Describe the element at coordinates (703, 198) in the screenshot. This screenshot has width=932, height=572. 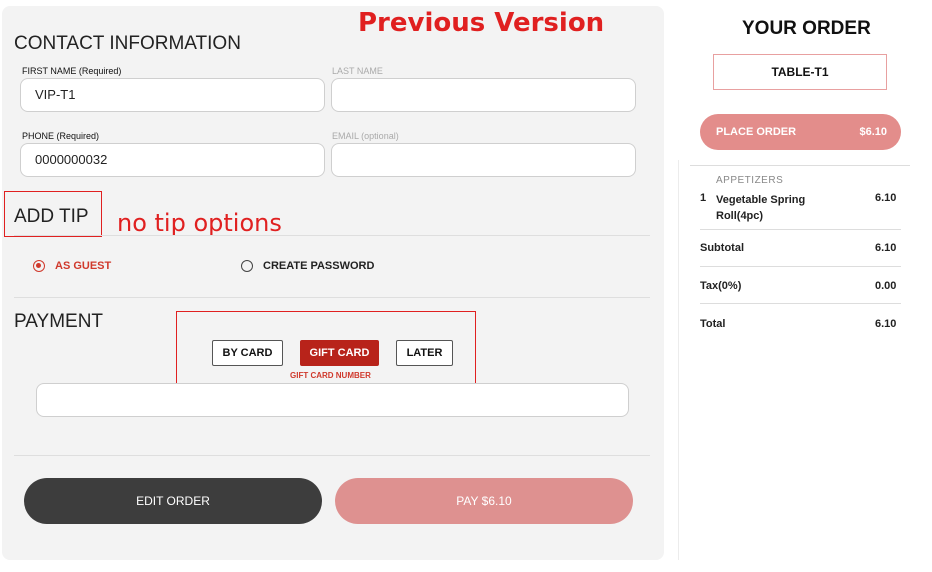
I see `item-qty: 1` at that location.